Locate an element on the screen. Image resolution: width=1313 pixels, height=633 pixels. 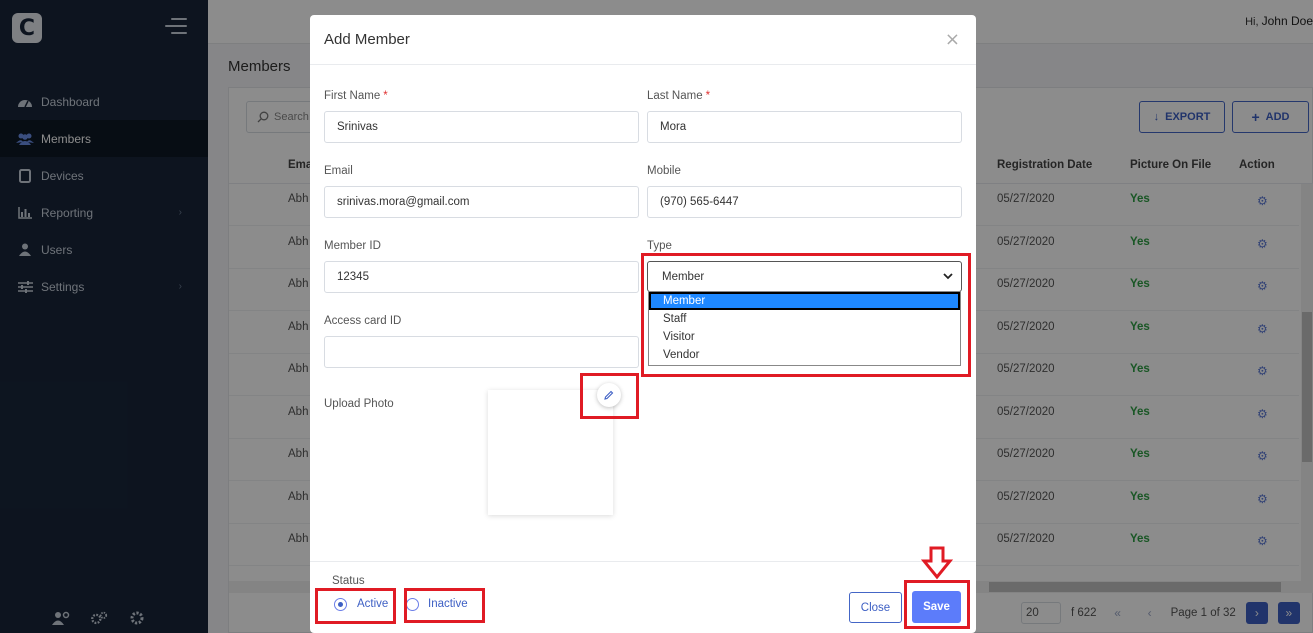
annotation-type-dropdown is located at coordinates (806, 315).